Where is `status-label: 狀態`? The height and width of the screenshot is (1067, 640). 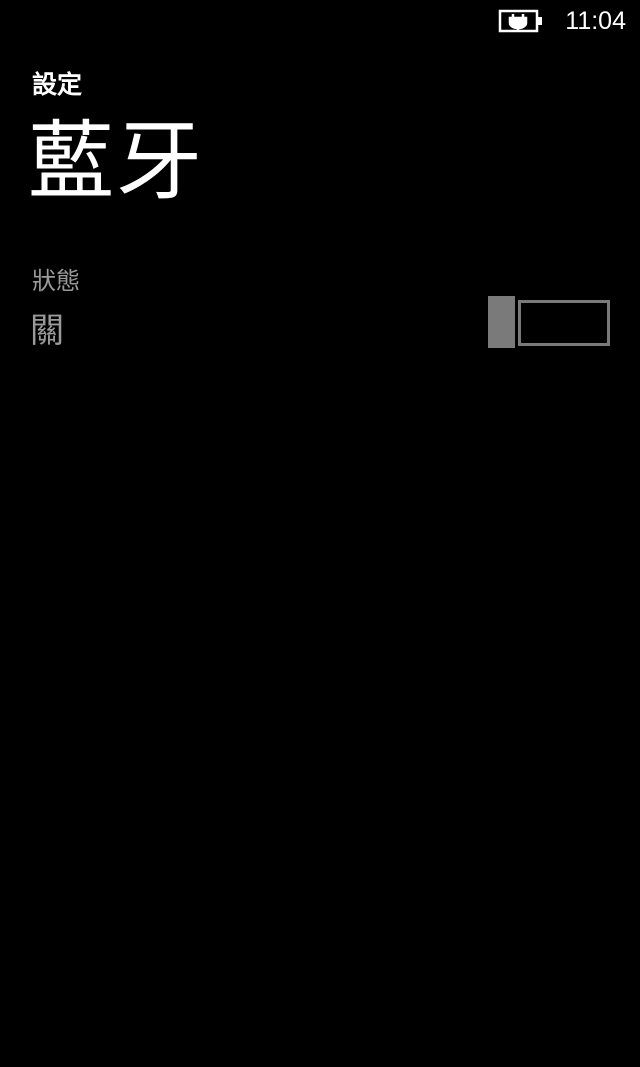 status-label: 狀態 is located at coordinates (56, 281).